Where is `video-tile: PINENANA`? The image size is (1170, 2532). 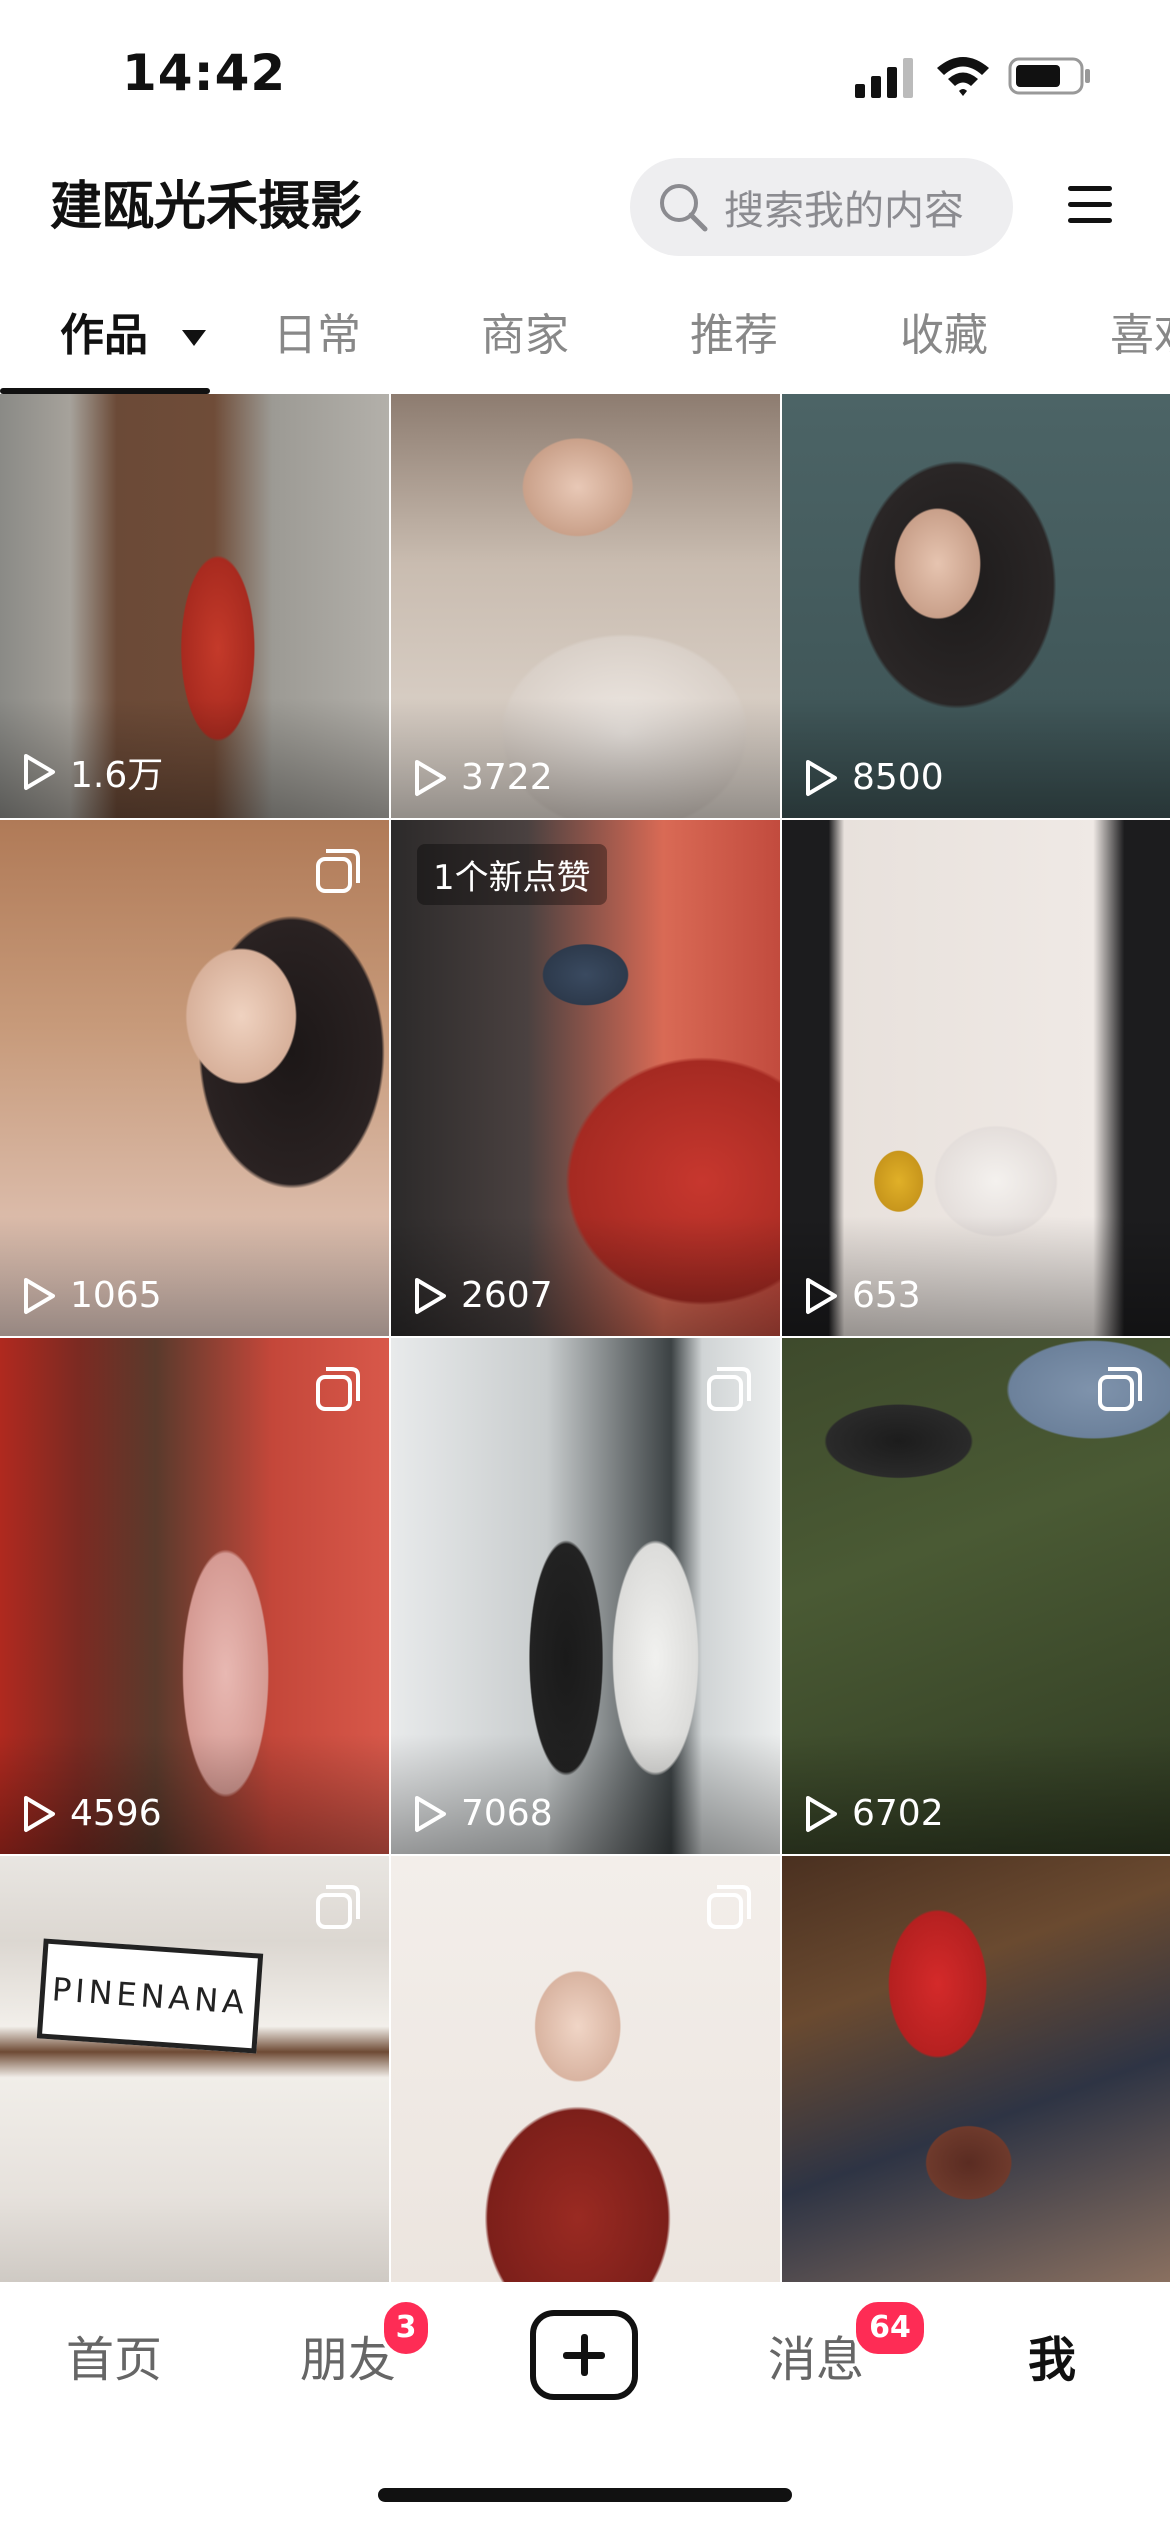
video-tile: PINENANA is located at coordinates (194, 2069).